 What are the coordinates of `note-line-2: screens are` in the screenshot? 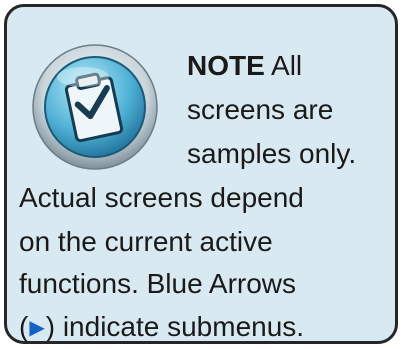 It's located at (260, 109).